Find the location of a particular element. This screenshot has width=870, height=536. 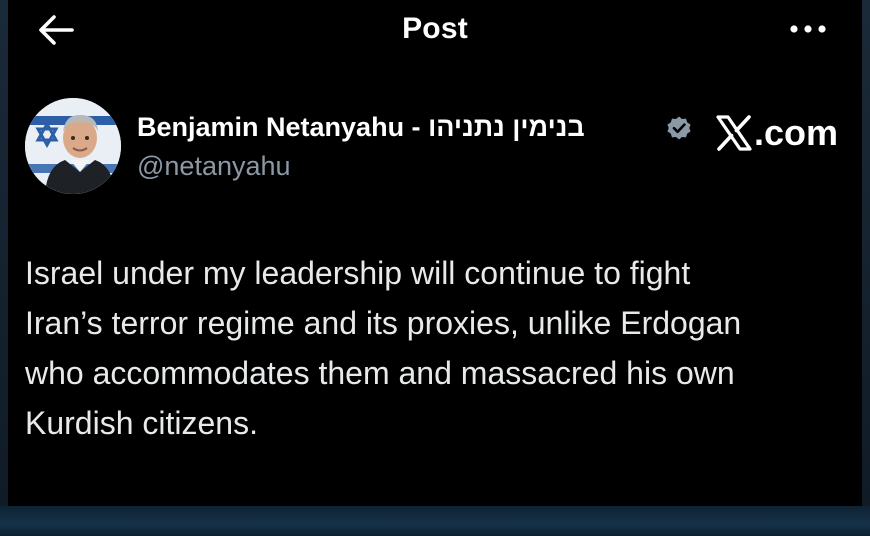

profile-photo is located at coordinates (73, 146).